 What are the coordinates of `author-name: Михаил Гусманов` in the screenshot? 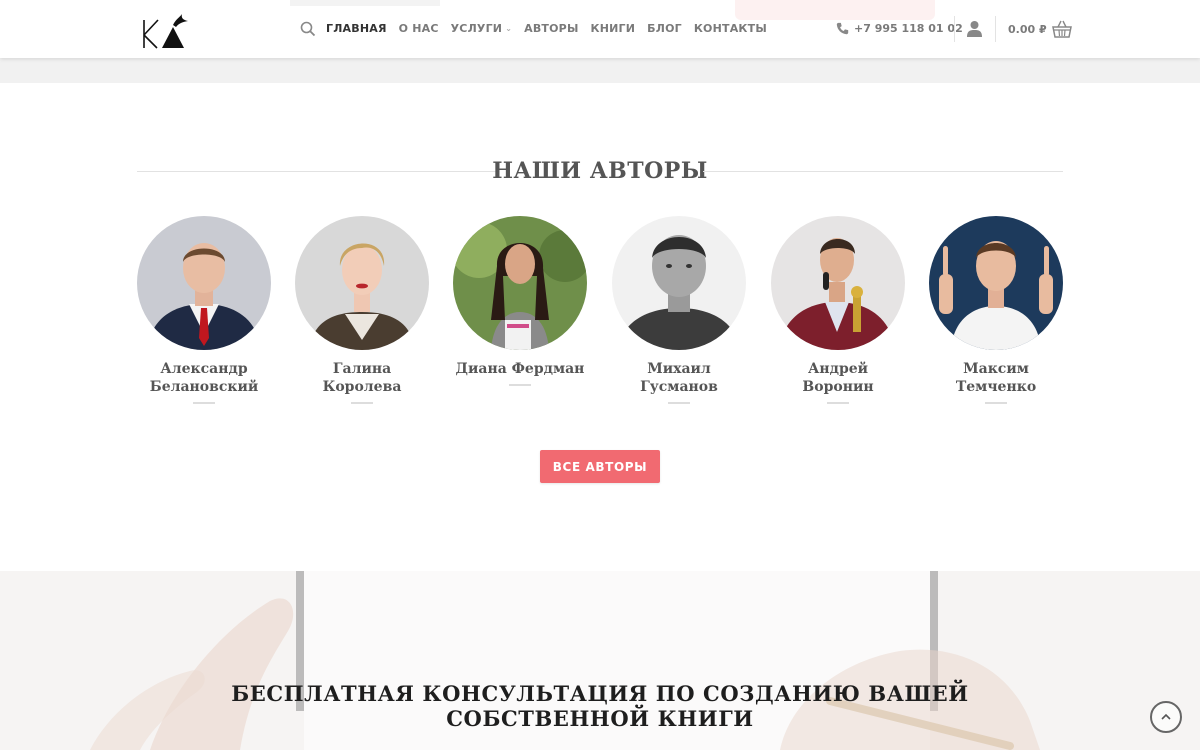 It's located at (679, 378).